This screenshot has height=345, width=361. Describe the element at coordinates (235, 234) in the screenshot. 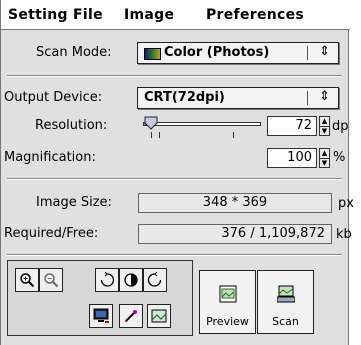

I see `required-free-value: 376 / 1,109,872` at that location.